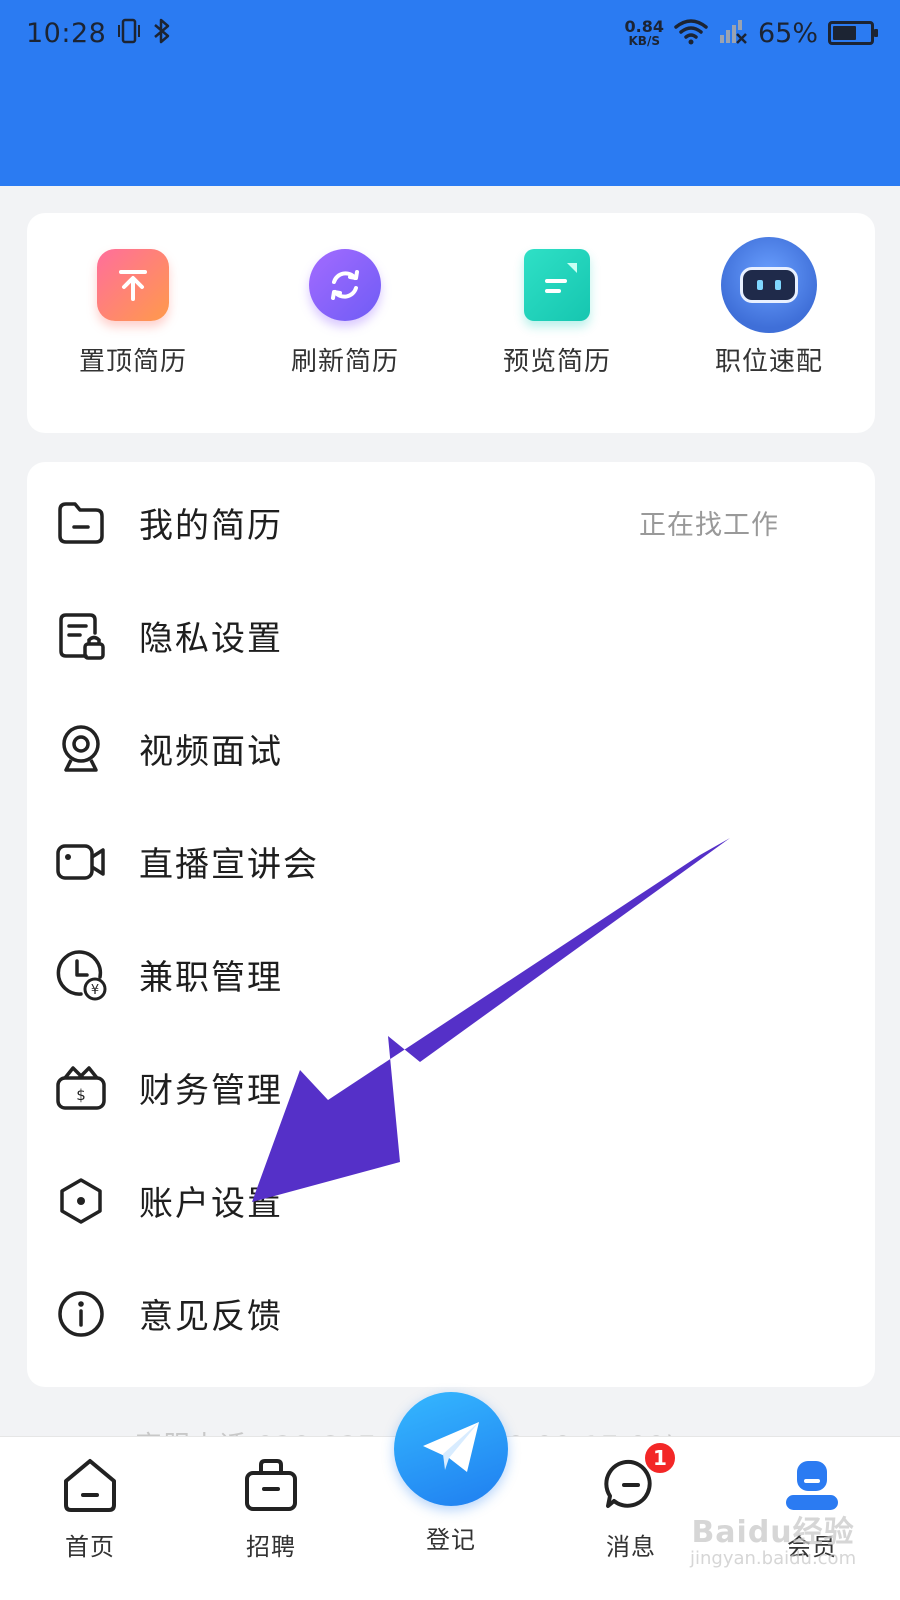 This screenshot has width=900, height=1600. Describe the element at coordinates (450, 33) in the screenshot. I see `status-bar: 10:28 0.84 KB/S 65%` at that location.